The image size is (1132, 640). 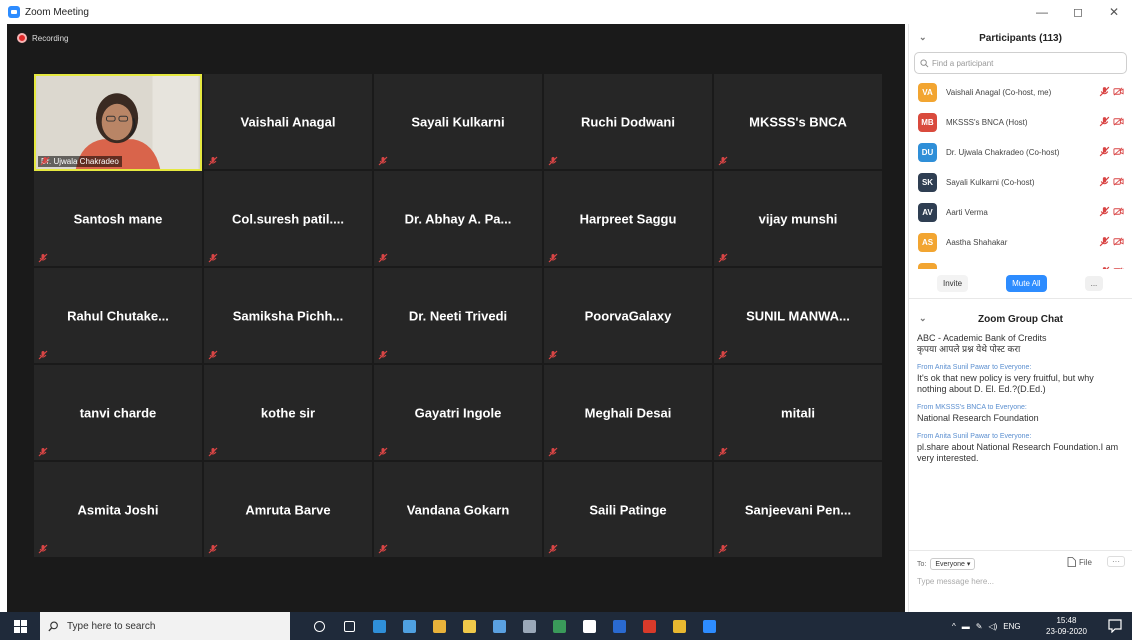 I want to click on participant-tile: tanvi charde, so click(x=118, y=412).